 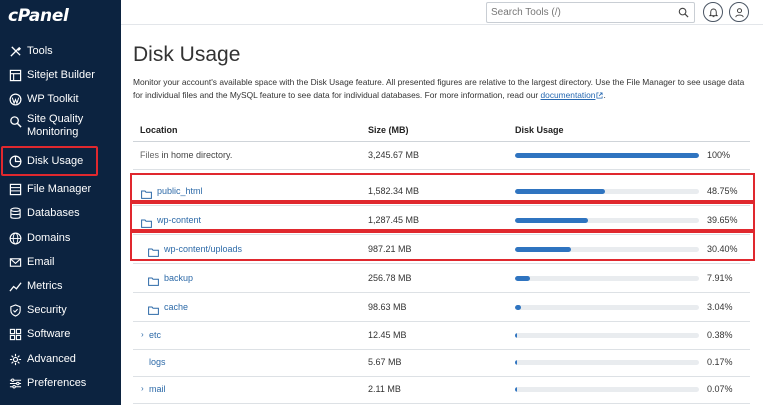 I want to click on sidebar-item-preferences: Preferences, so click(x=60, y=383).